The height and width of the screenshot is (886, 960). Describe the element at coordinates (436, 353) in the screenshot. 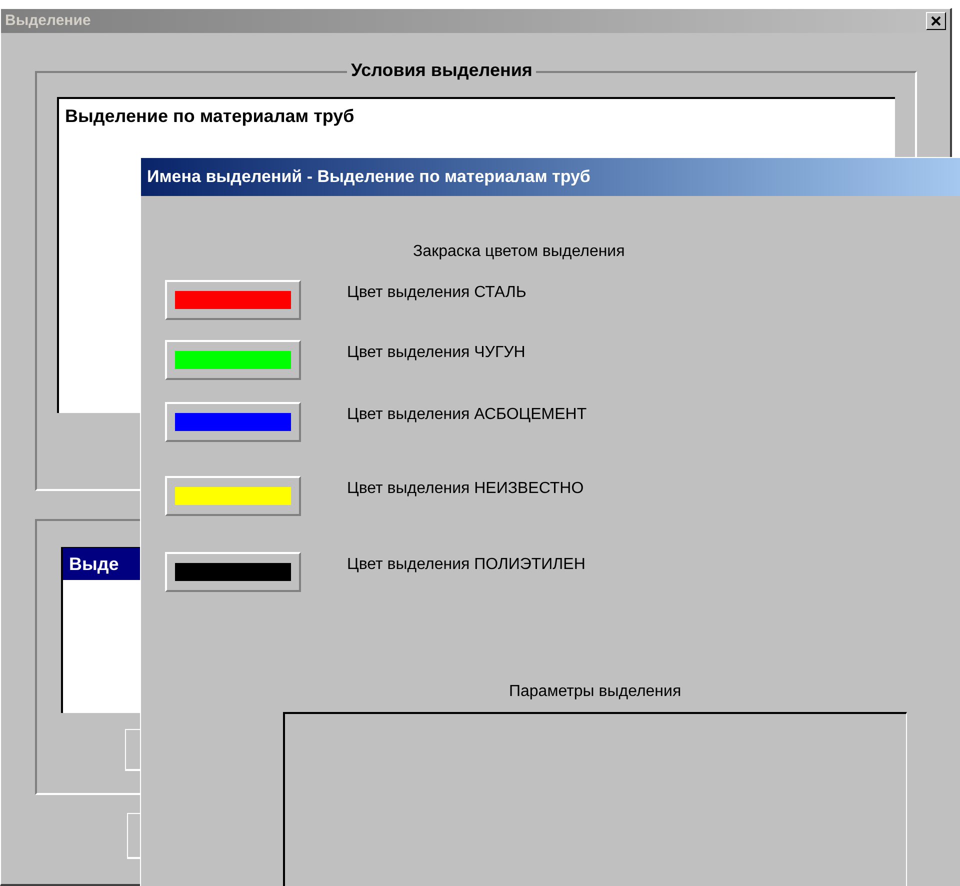

I see `color-label: Цвет выделения ЧУГУН` at that location.